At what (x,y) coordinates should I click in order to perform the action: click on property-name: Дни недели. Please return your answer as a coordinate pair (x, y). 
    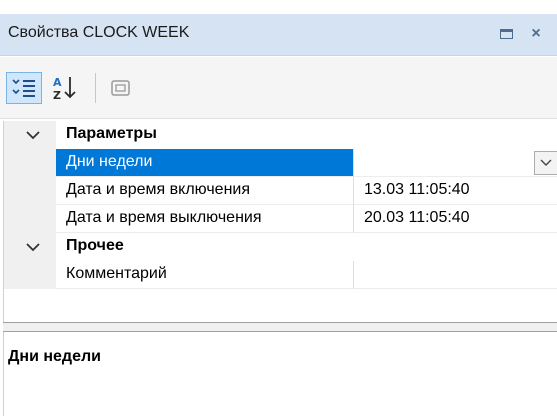
    Looking at the image, I should click on (205, 163).